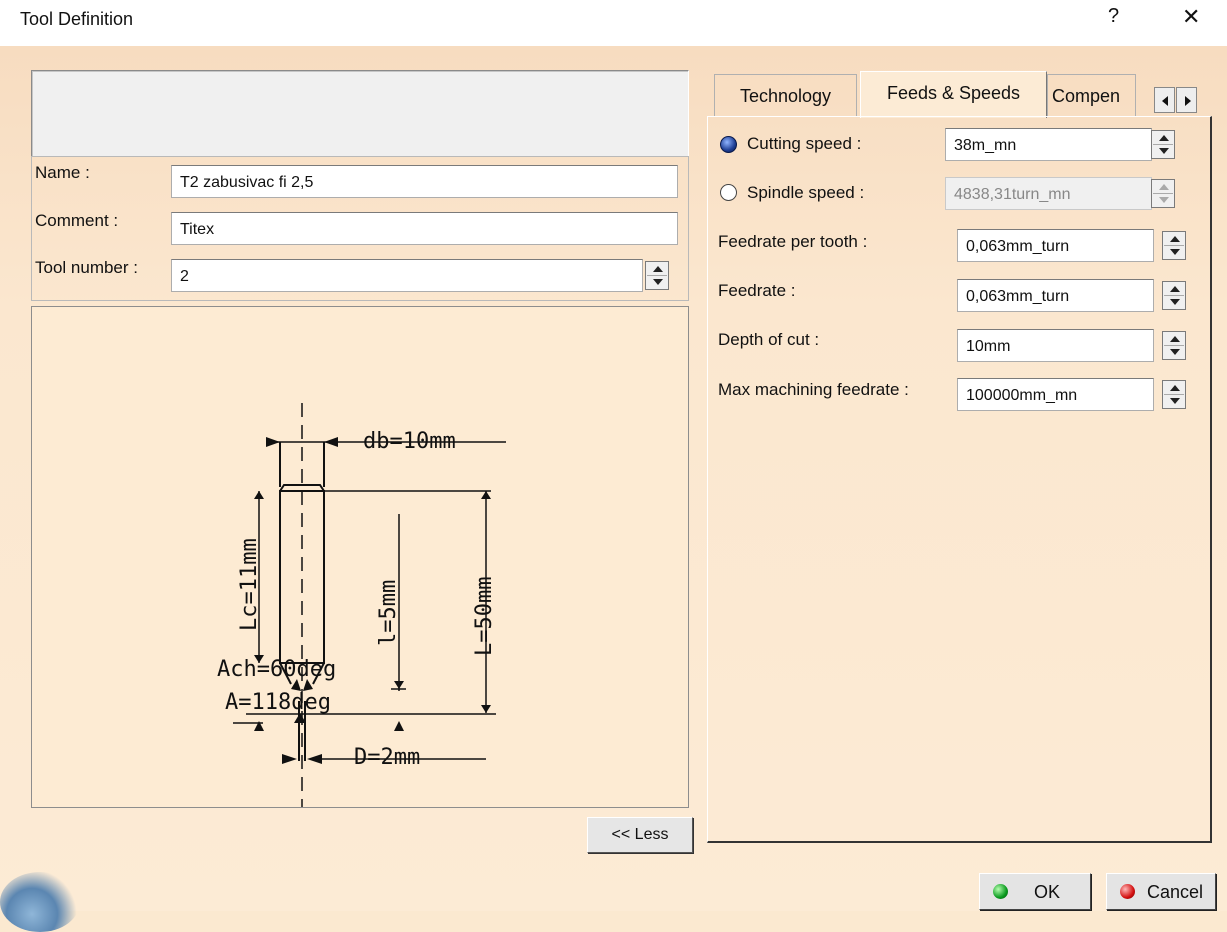 Image resolution: width=1227 pixels, height=932 pixels. Describe the element at coordinates (1055, 345) in the screenshot. I see `depth-of-cut-field: 10mm` at that location.